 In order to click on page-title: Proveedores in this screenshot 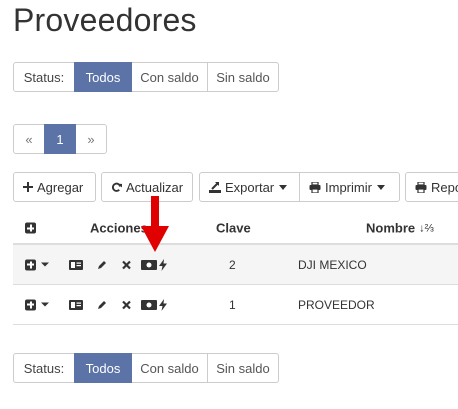, I will do `click(105, 20)`.